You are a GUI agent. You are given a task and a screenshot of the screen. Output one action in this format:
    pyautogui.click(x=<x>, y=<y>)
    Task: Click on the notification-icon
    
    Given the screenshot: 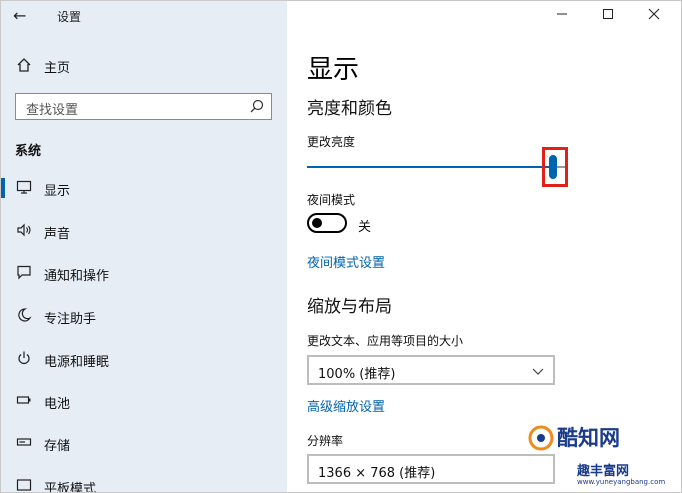 What is the action you would take?
    pyautogui.click(x=24, y=273)
    